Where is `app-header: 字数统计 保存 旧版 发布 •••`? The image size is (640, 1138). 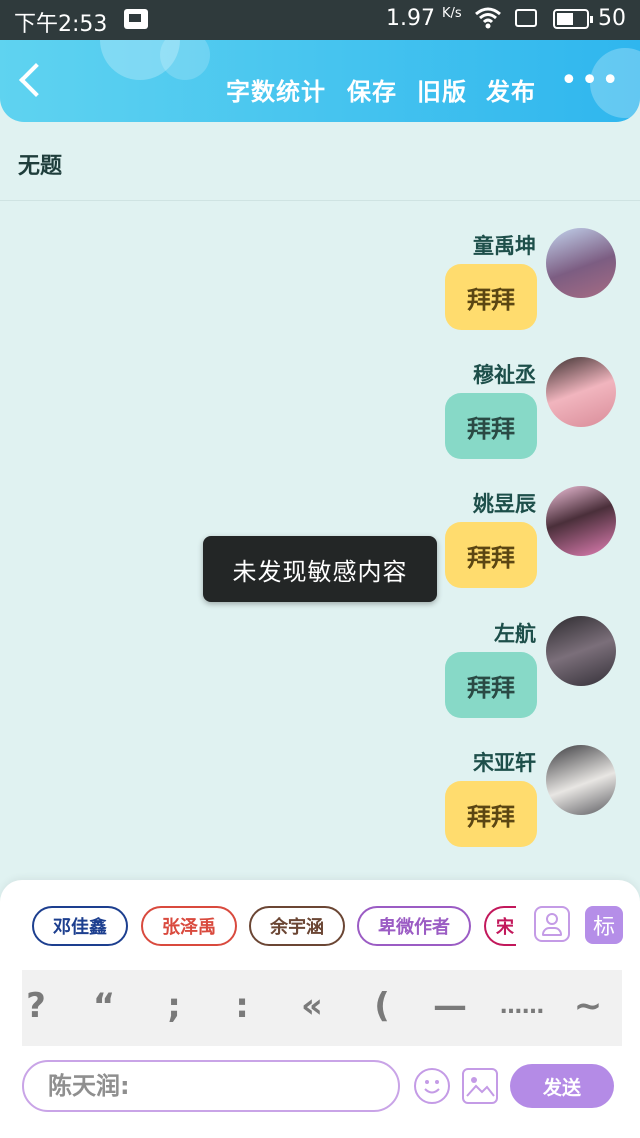 app-header: 字数统计 保存 旧版 发布 ••• is located at coordinates (320, 81).